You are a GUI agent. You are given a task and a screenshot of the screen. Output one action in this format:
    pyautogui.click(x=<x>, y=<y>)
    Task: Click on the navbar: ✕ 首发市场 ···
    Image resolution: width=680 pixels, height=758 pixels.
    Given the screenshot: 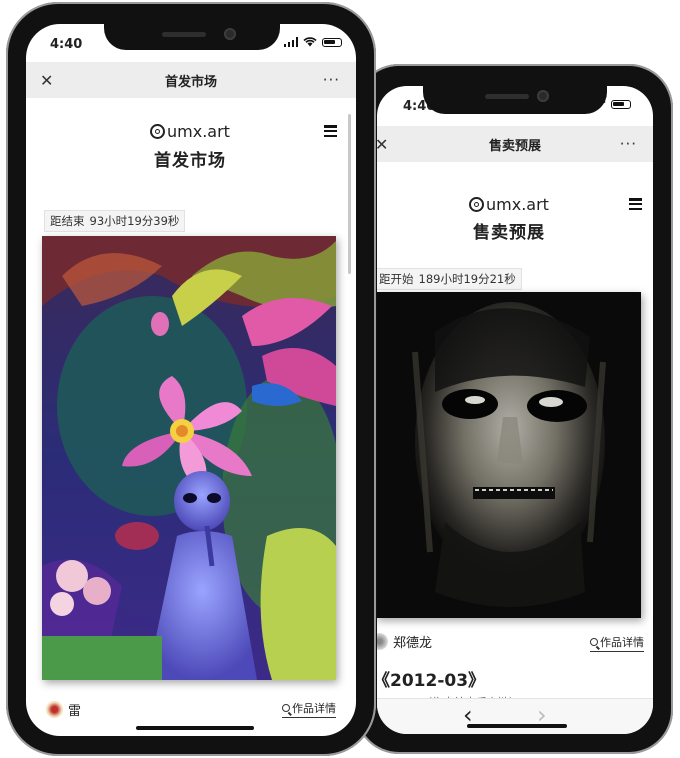 What is the action you would take?
    pyautogui.click(x=191, y=80)
    